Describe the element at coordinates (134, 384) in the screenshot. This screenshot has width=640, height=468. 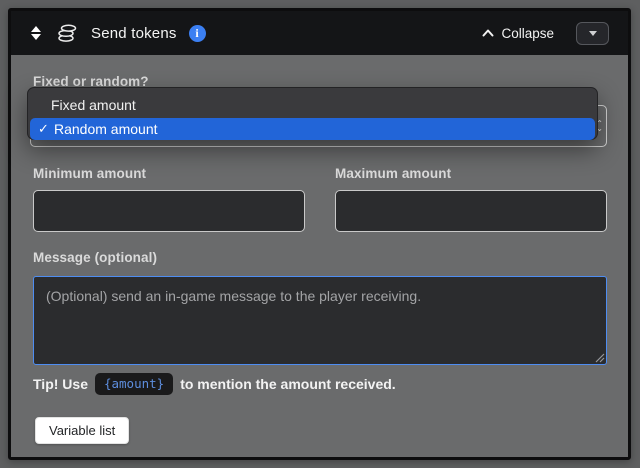
I see `amount-variable-chip: {amount}` at that location.